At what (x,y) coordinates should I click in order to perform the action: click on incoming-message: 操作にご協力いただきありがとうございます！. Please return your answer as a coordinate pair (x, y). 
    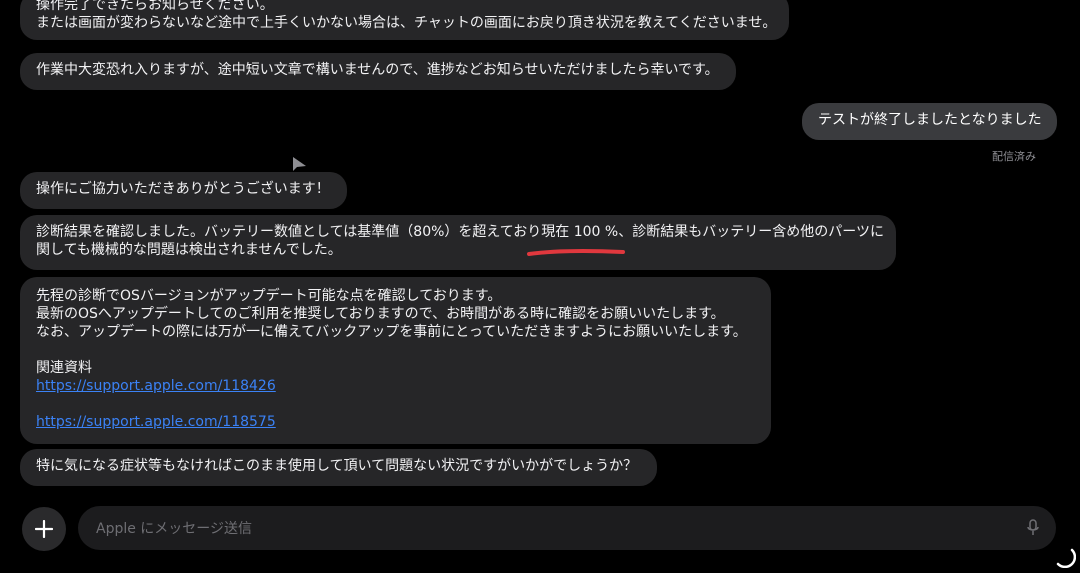
    Looking at the image, I should click on (181, 192).